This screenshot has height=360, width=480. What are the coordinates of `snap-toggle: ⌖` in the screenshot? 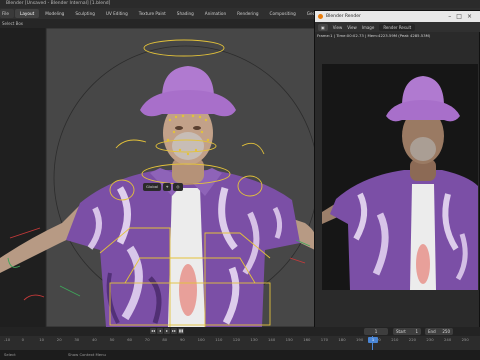 It's located at (167, 186).